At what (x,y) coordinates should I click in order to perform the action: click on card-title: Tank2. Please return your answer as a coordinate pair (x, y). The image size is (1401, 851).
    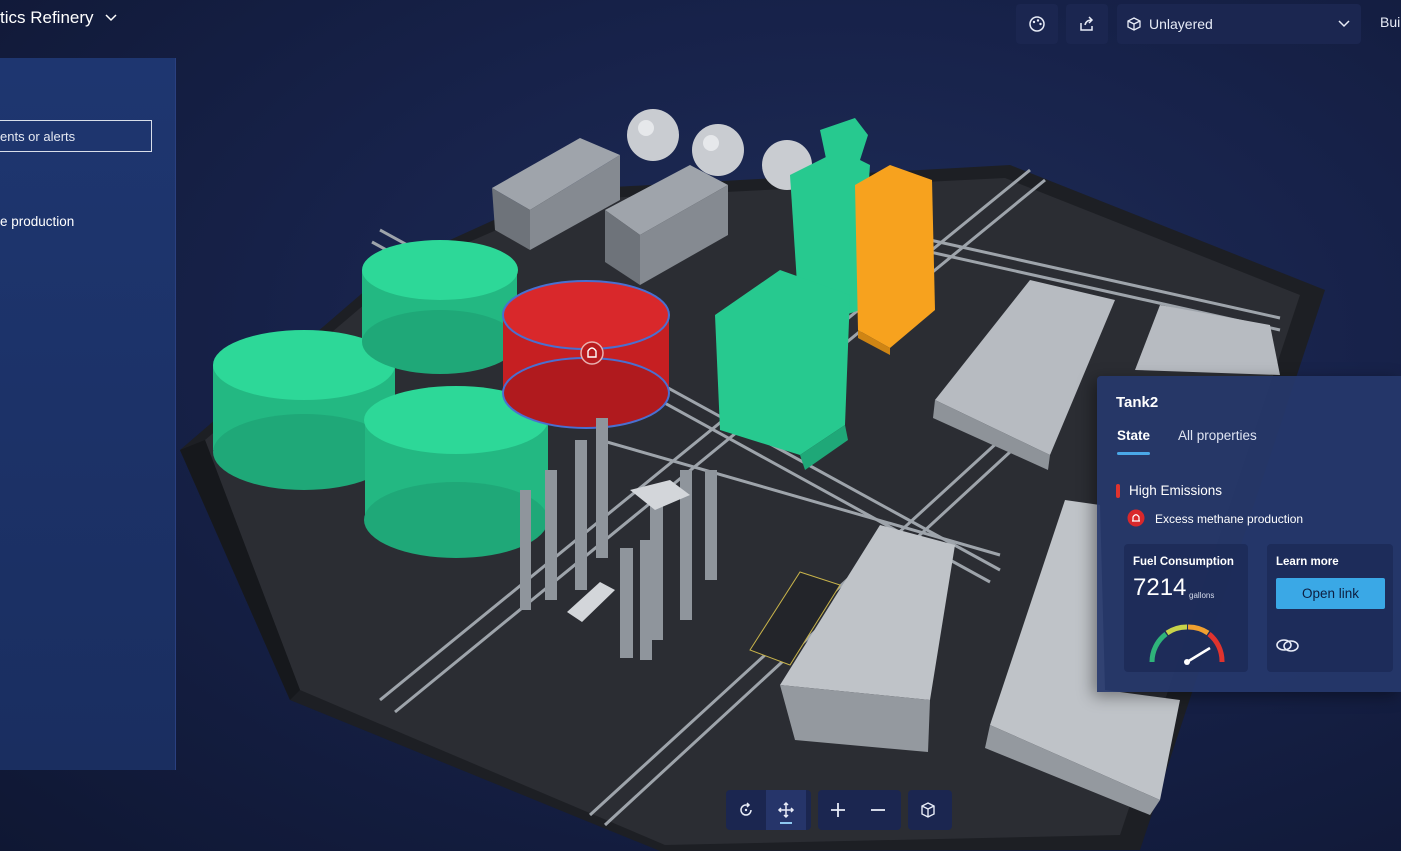
    Looking at the image, I should click on (1137, 402).